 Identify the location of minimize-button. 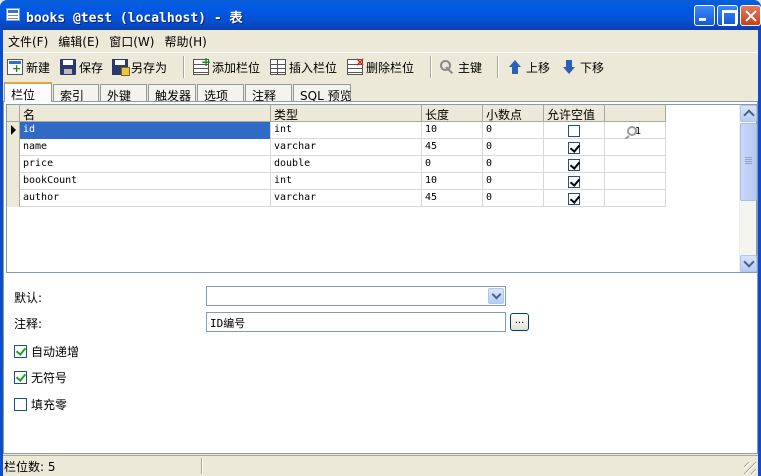
(704, 15).